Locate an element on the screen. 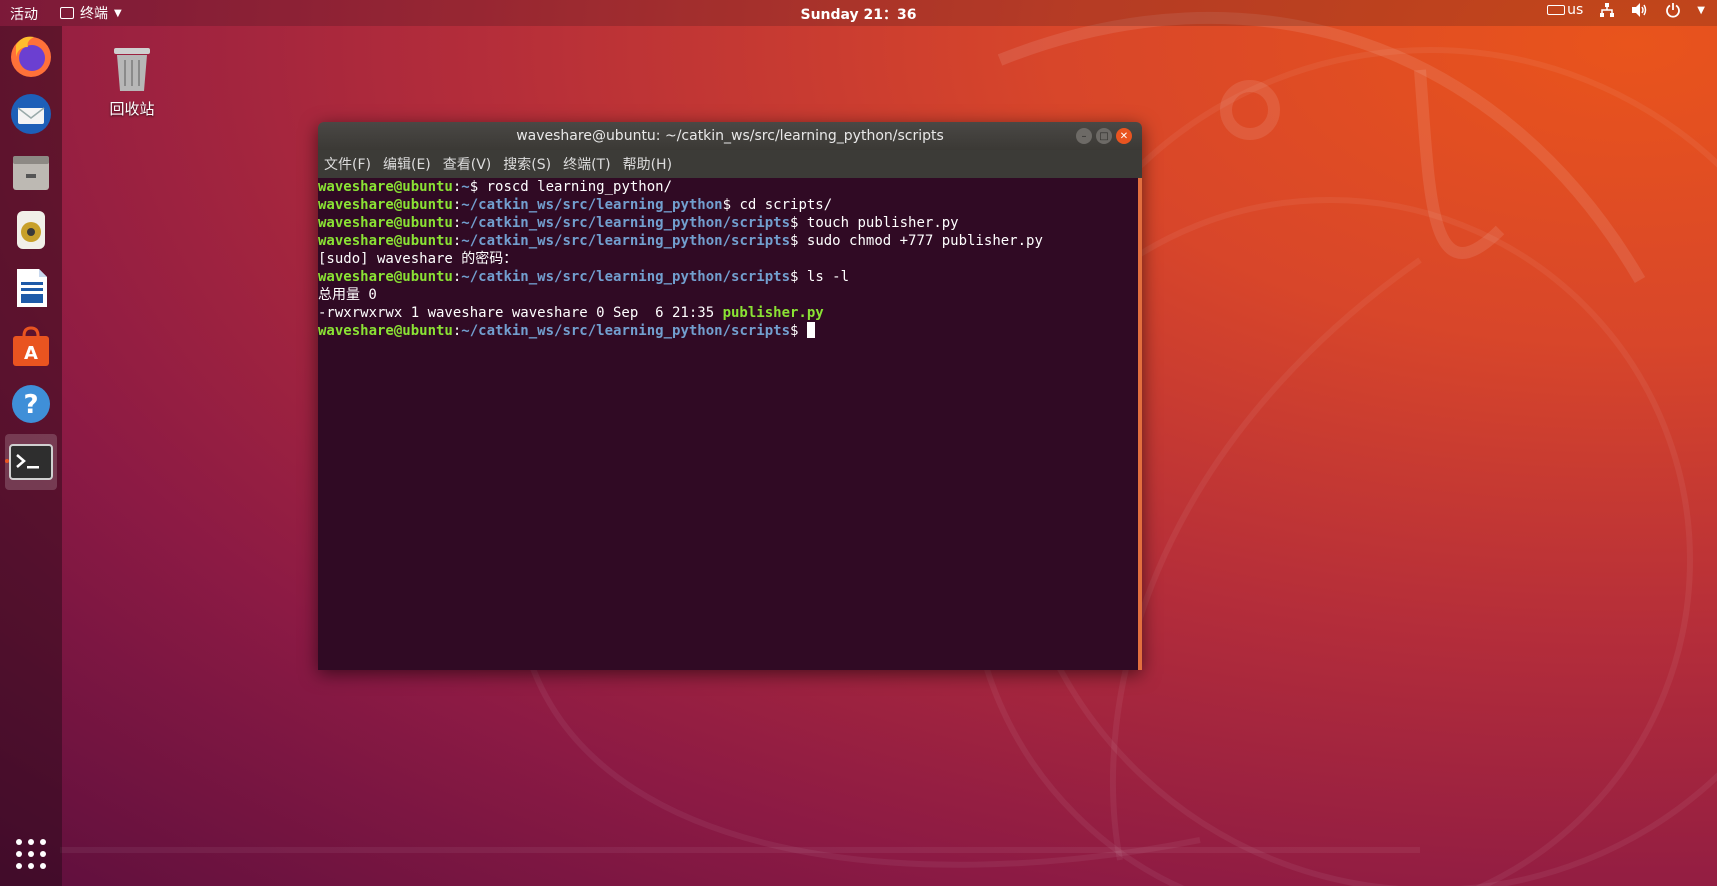  command-text: $ cd scripts/ is located at coordinates (777, 205).